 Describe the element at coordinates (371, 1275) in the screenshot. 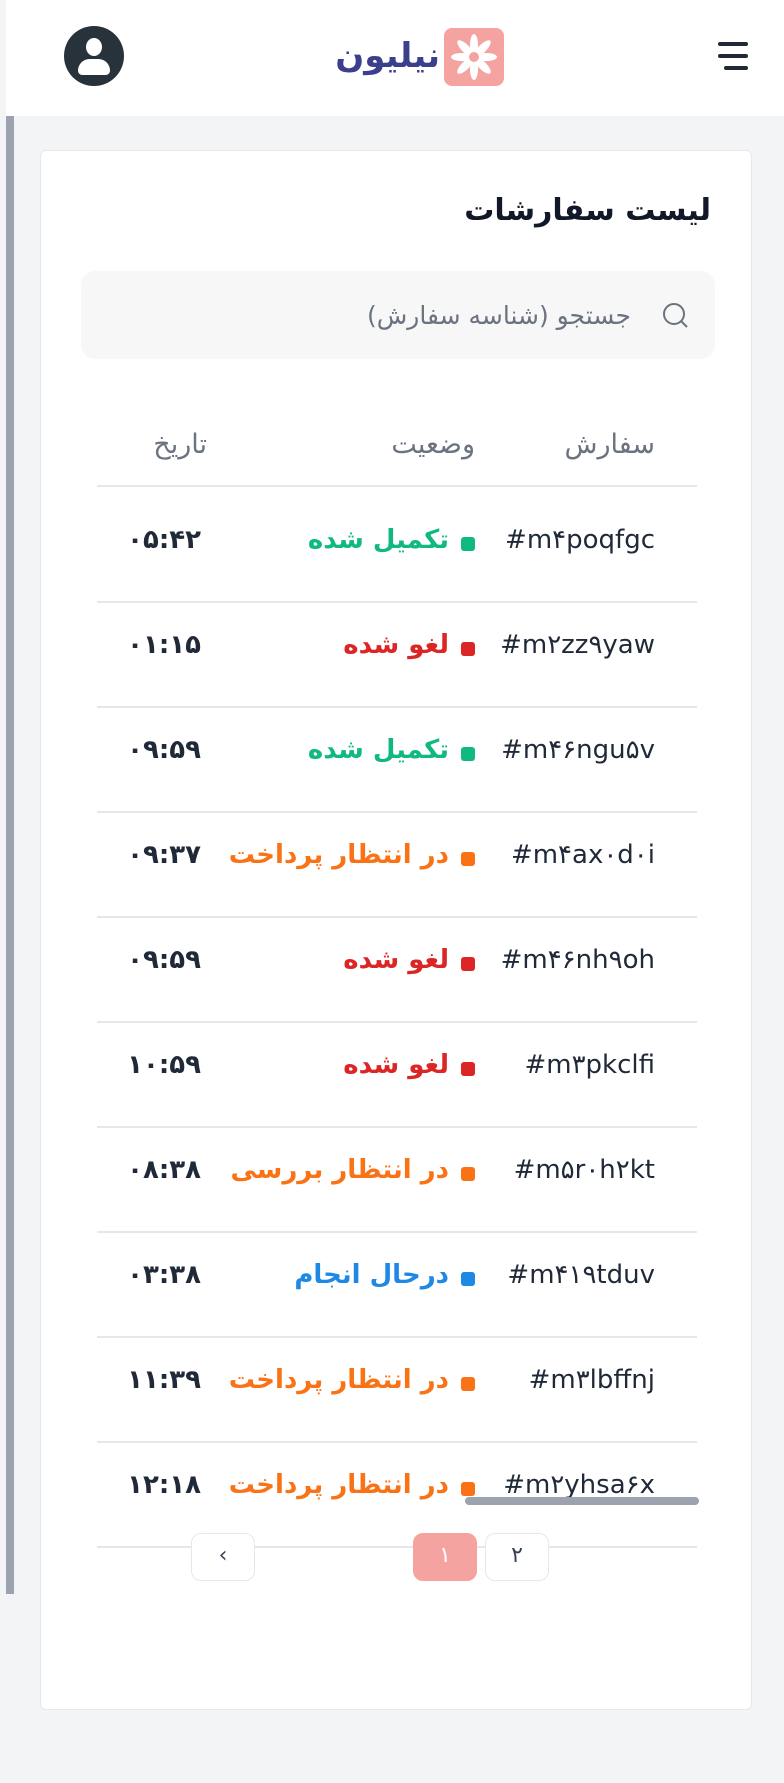

I see `status-badge: درحال انجام` at that location.